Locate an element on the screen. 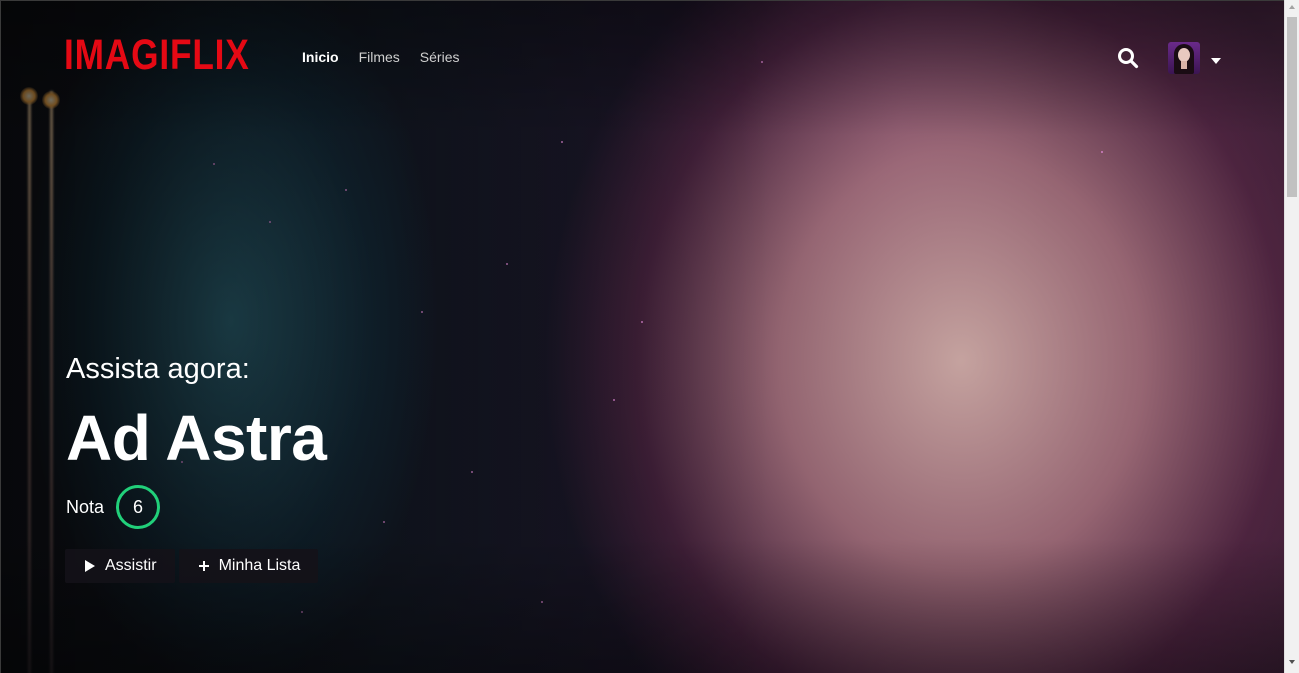 The width and height of the screenshot is (1299, 673). rating-badge: 6 is located at coordinates (138, 507).